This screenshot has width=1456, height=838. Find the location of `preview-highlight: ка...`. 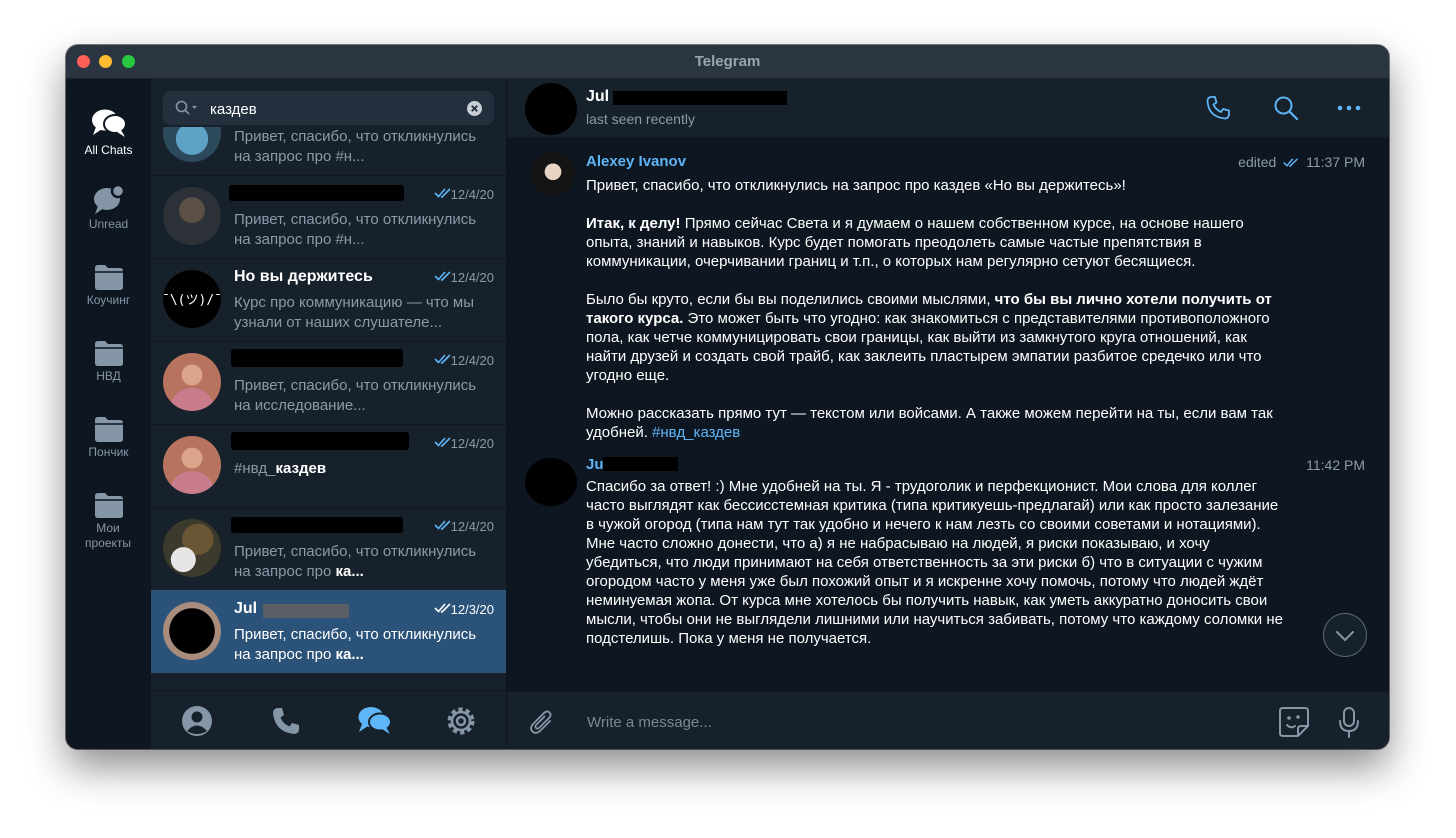

preview-highlight: ка... is located at coordinates (349, 571).